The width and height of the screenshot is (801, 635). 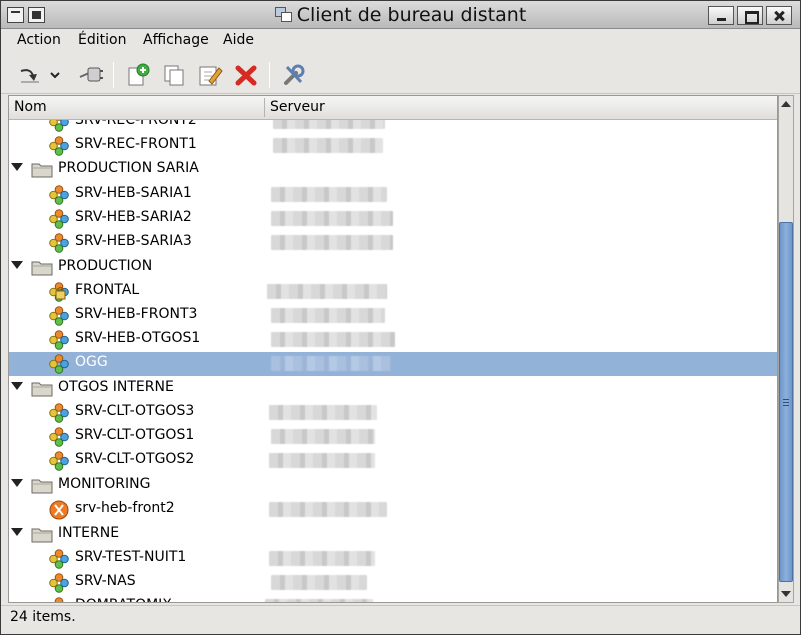 I want to click on edit-icon, so click(x=210, y=75).